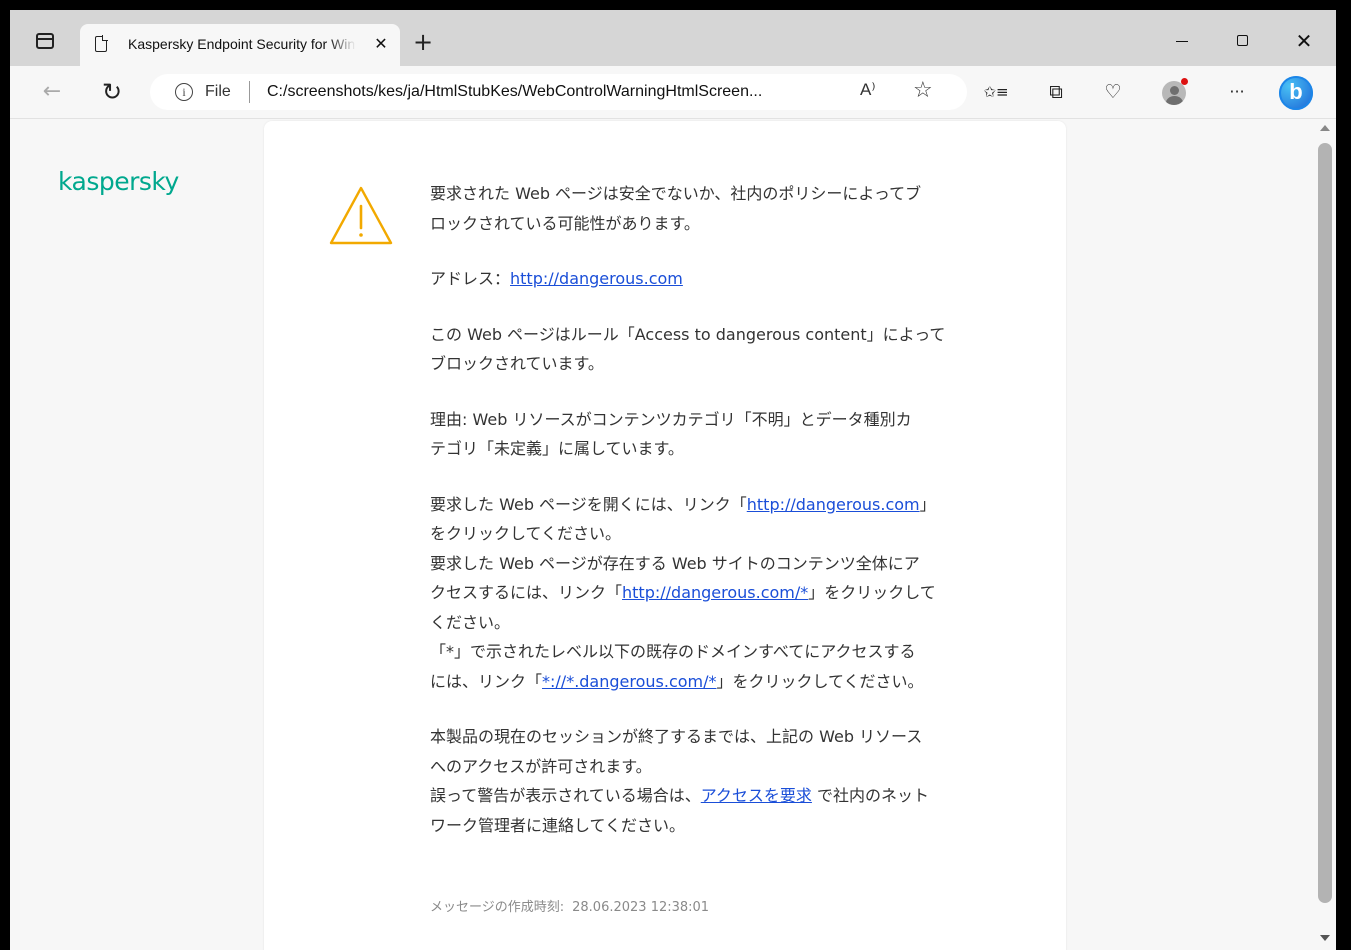 This screenshot has height=950, width=1351. Describe the element at coordinates (52, 92) in the screenshot. I see `back-icon: ←` at that location.